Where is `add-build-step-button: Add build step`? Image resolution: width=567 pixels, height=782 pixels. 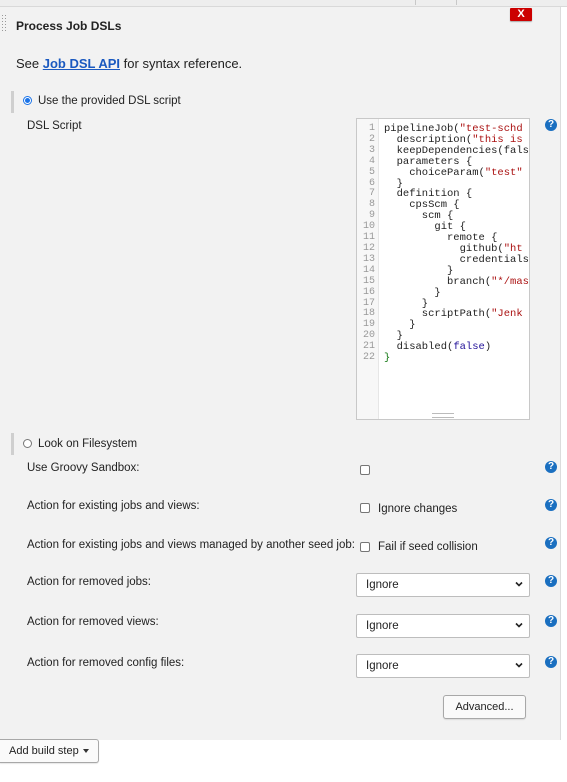
add-build-step-button: Add build step is located at coordinates (49, 751).